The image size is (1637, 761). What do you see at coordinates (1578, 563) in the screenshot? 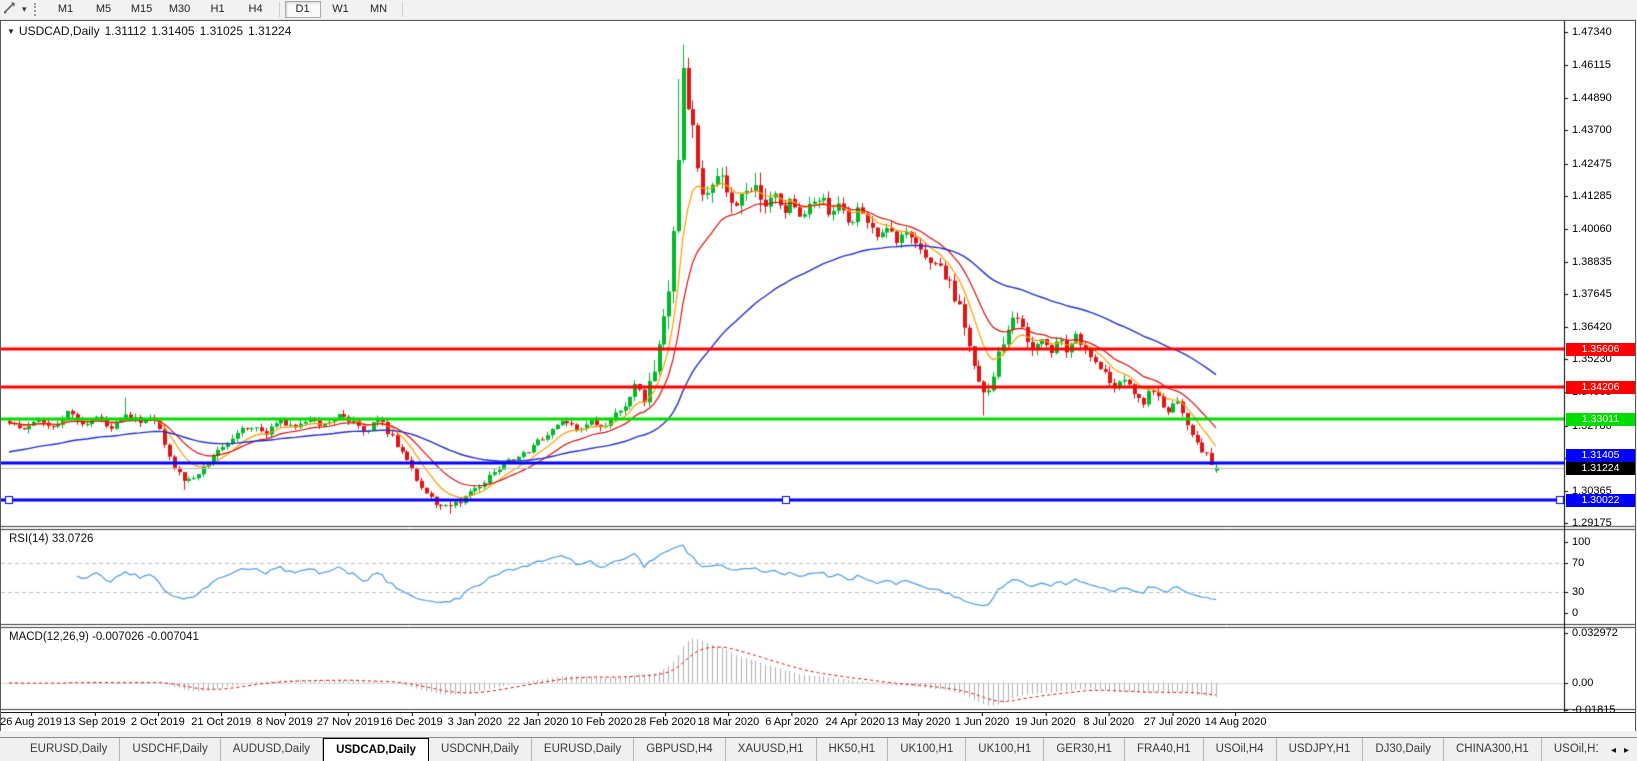
I see `rsi-axis-label: 70` at bounding box center [1578, 563].